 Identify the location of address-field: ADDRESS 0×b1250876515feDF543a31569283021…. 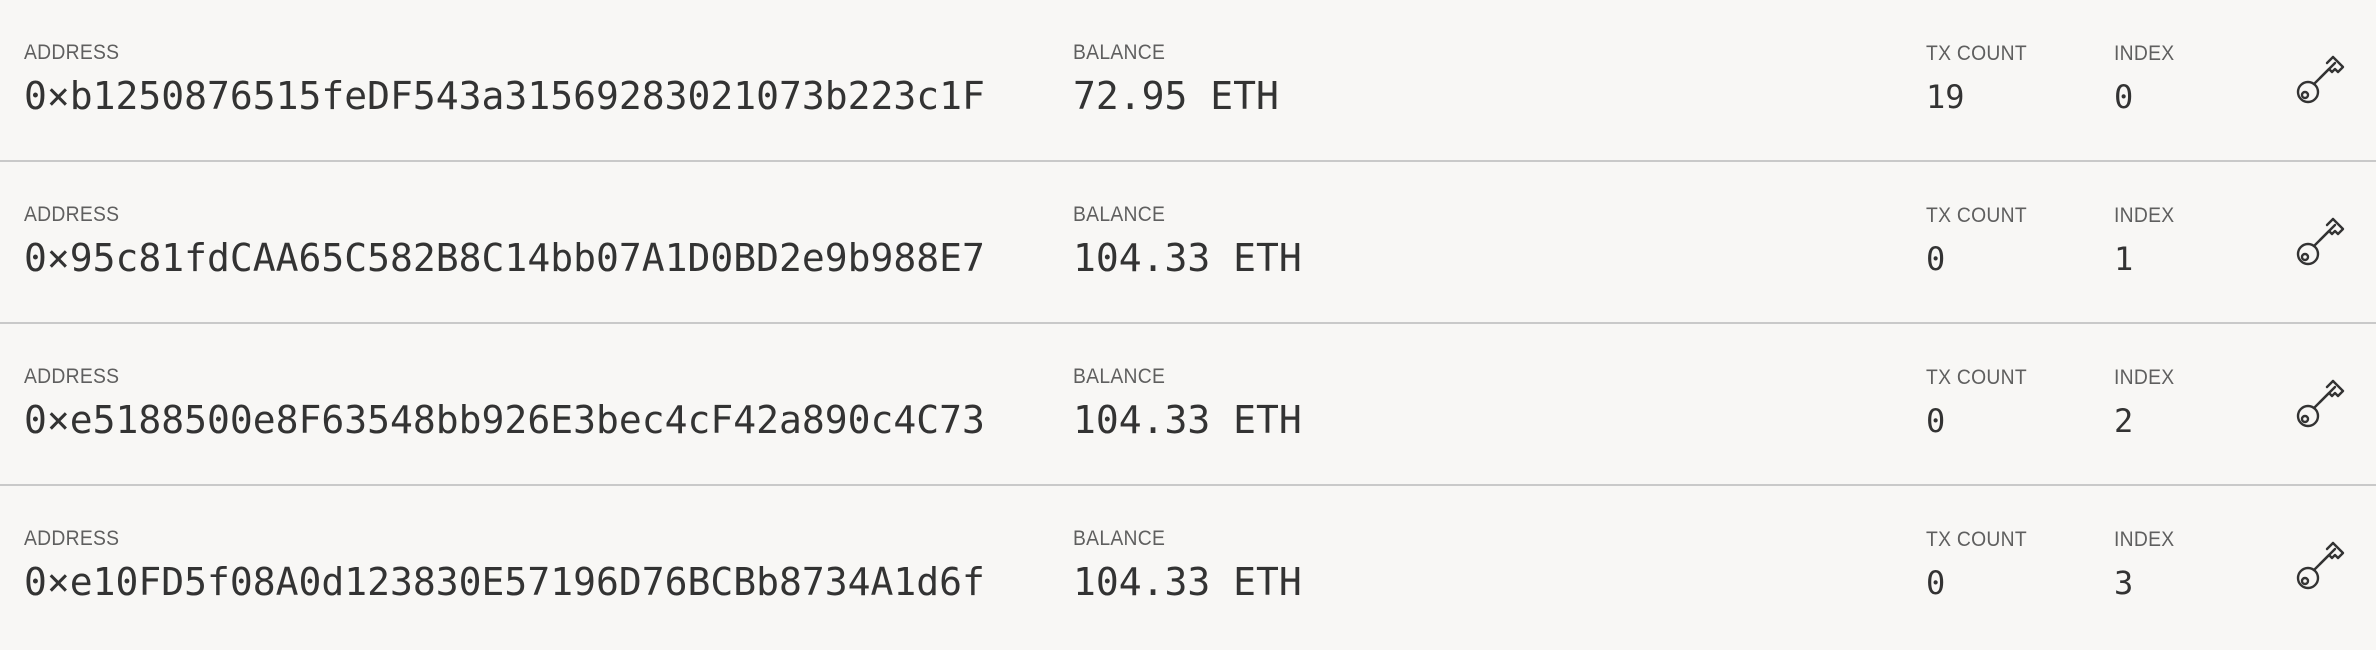
(504, 78).